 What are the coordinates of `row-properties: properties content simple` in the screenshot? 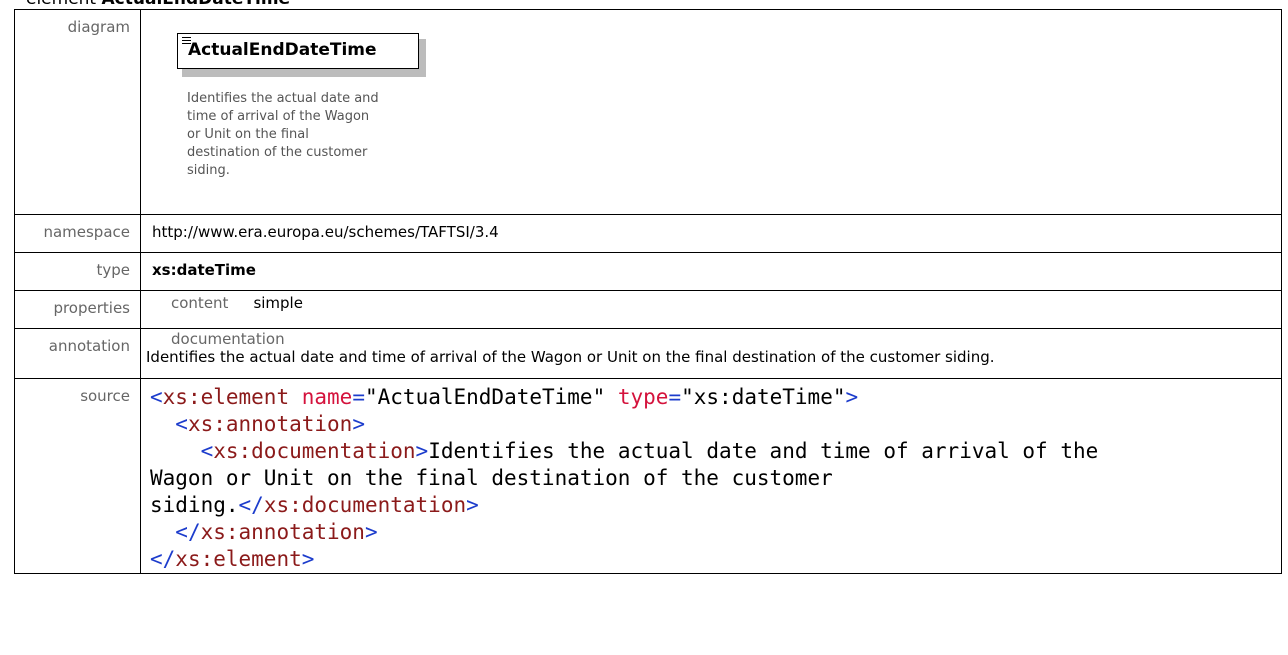 It's located at (648, 309).